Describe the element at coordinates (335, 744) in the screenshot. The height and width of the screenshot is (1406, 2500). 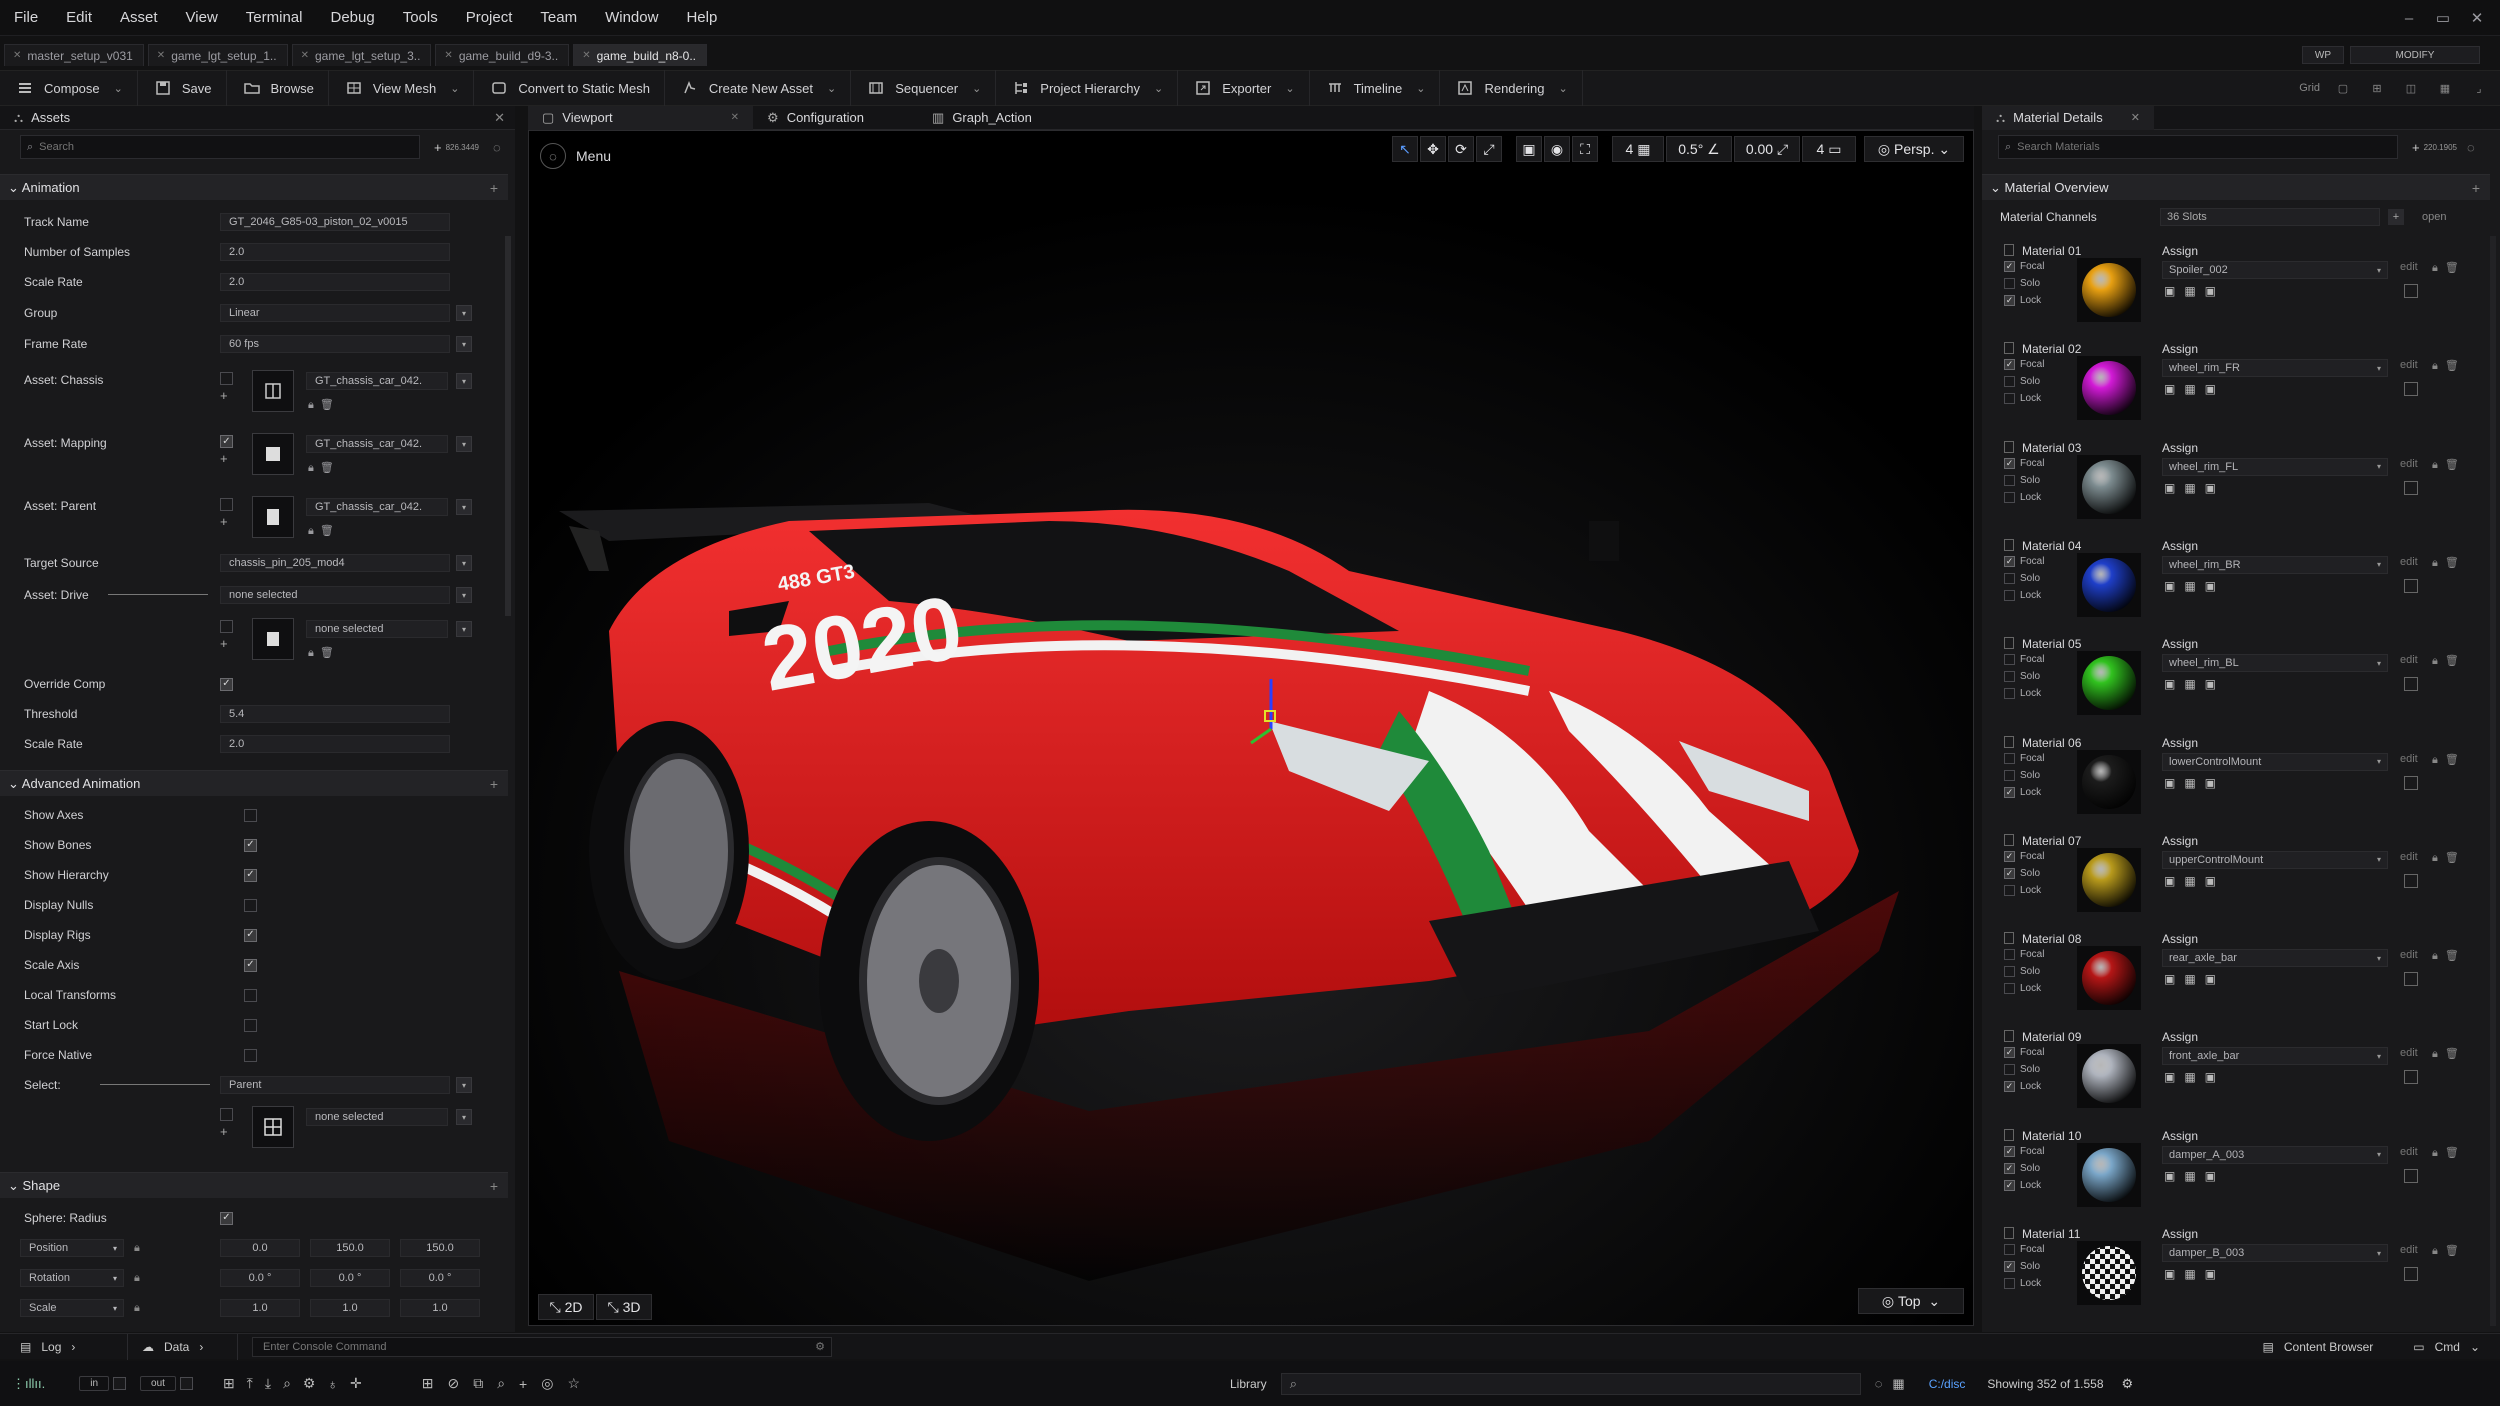
I see `scale-rate-2-field: 2.0` at that location.